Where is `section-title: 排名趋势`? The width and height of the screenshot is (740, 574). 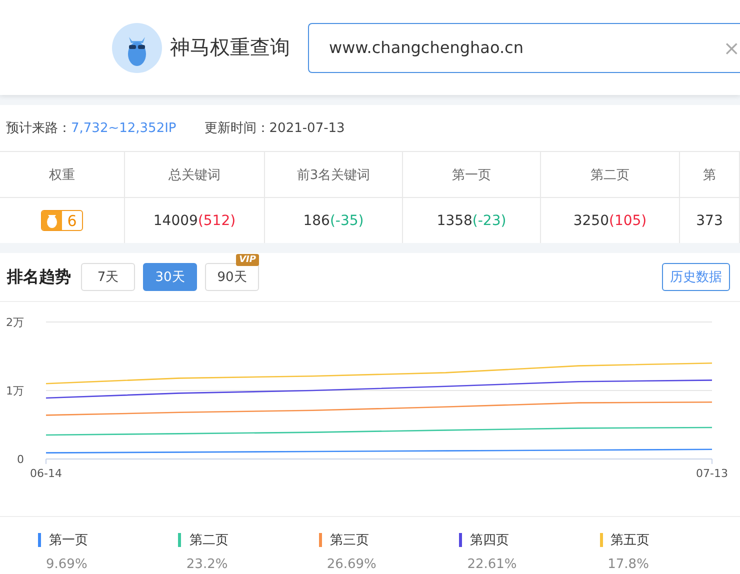 section-title: 排名趋势 is located at coordinates (39, 277).